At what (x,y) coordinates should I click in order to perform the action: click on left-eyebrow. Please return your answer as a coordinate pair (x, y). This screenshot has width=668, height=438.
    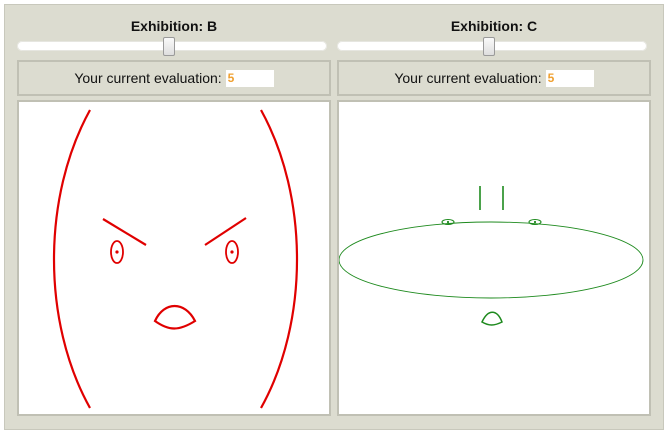
    Looking at the image, I should click on (124, 232).